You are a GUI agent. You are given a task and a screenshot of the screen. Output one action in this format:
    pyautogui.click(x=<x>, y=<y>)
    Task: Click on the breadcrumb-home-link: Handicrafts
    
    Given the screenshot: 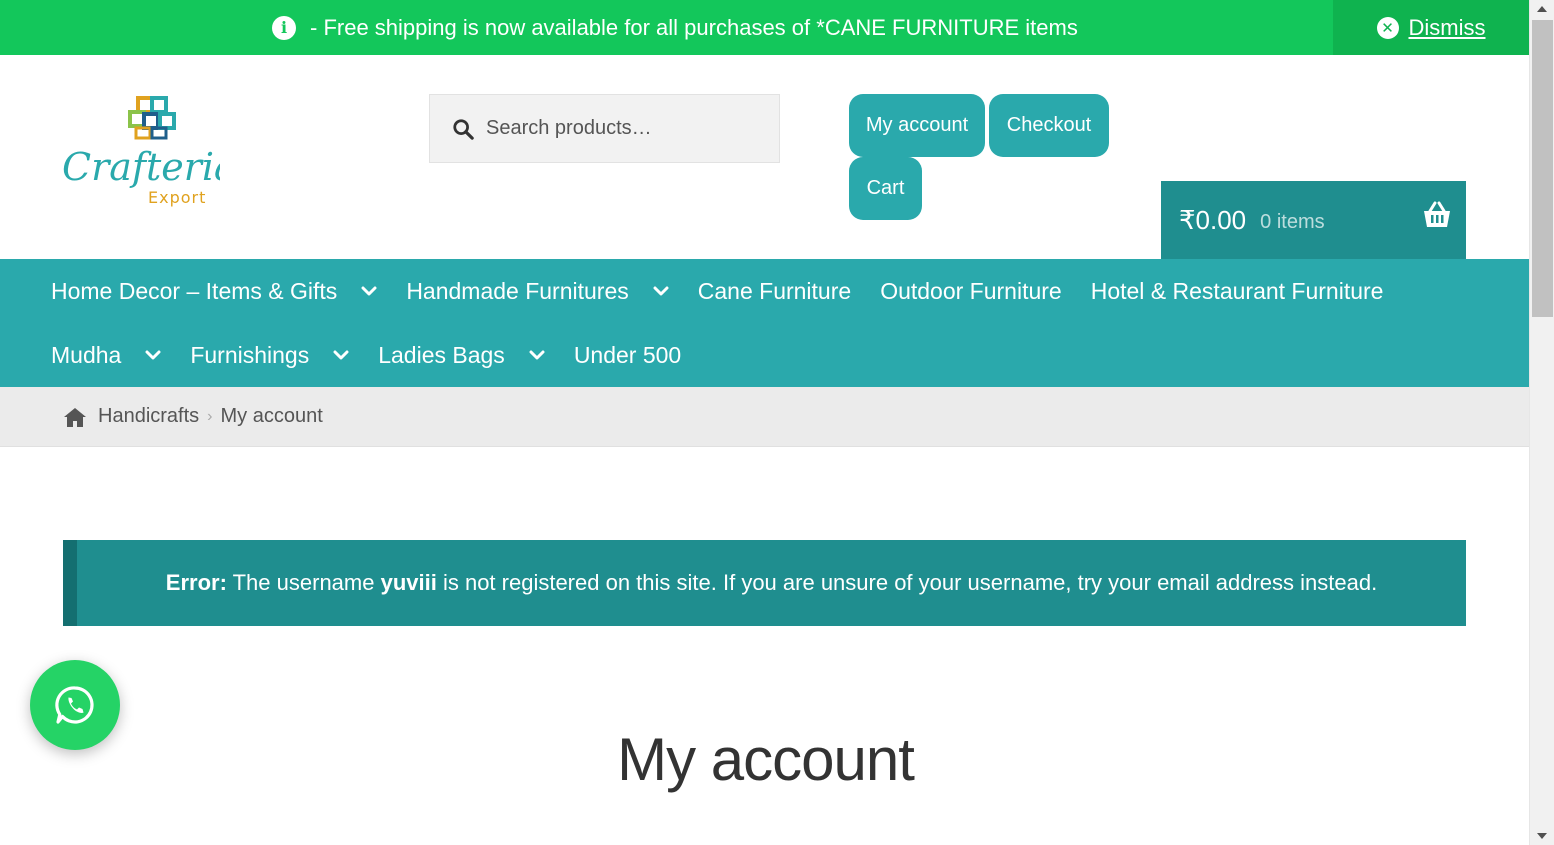 What is the action you would take?
    pyautogui.click(x=148, y=416)
    